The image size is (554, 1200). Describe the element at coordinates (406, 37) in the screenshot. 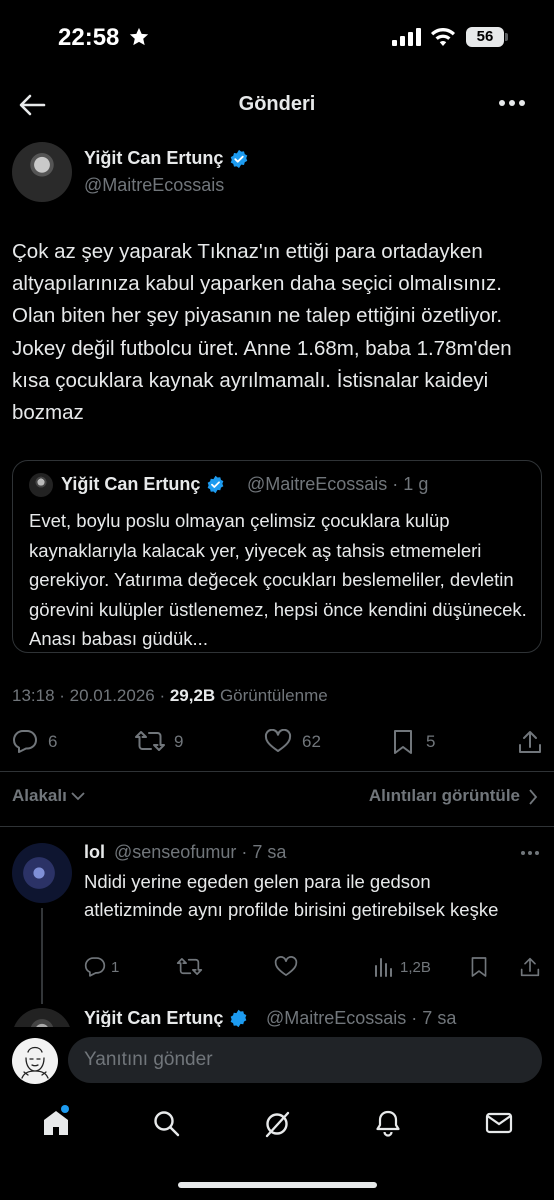

I see `cellular-signal-icon` at that location.